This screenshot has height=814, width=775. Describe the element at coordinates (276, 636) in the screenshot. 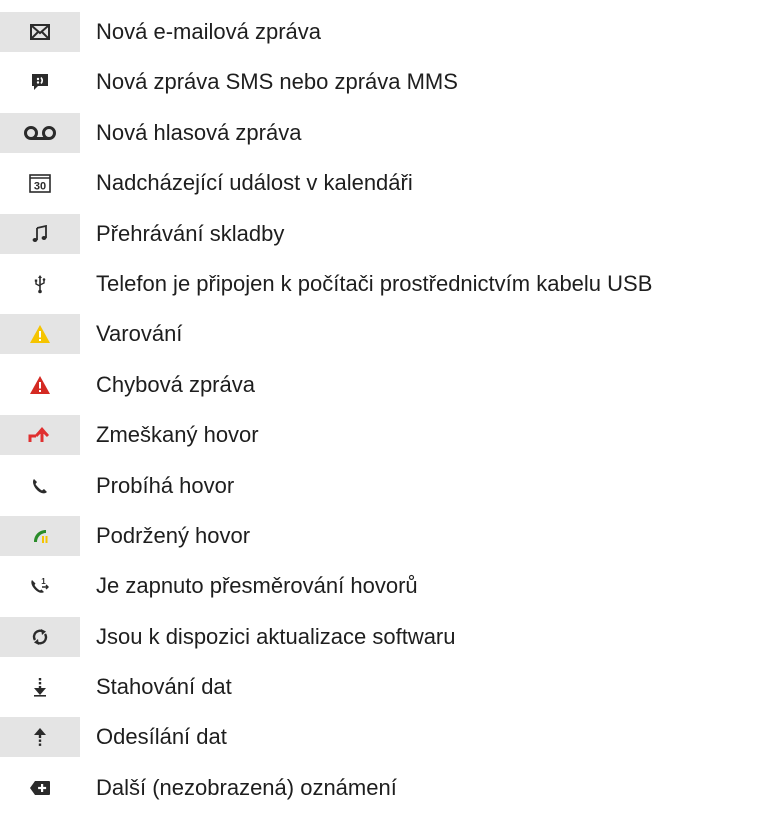

I see `legend-label: Jsou k dispozici aktualizace softwaru` at that location.